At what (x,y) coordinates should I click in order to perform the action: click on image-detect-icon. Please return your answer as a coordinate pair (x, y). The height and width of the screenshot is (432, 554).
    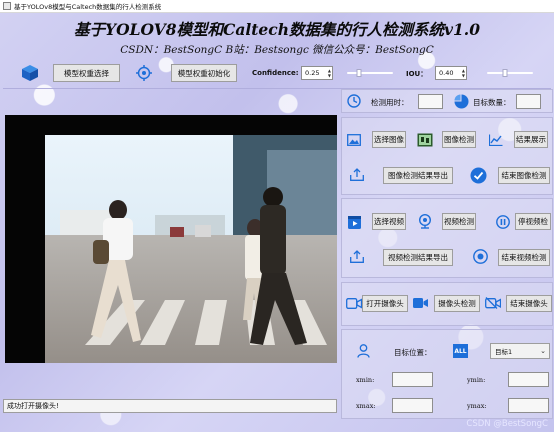
    Looking at the image, I should click on (424, 139).